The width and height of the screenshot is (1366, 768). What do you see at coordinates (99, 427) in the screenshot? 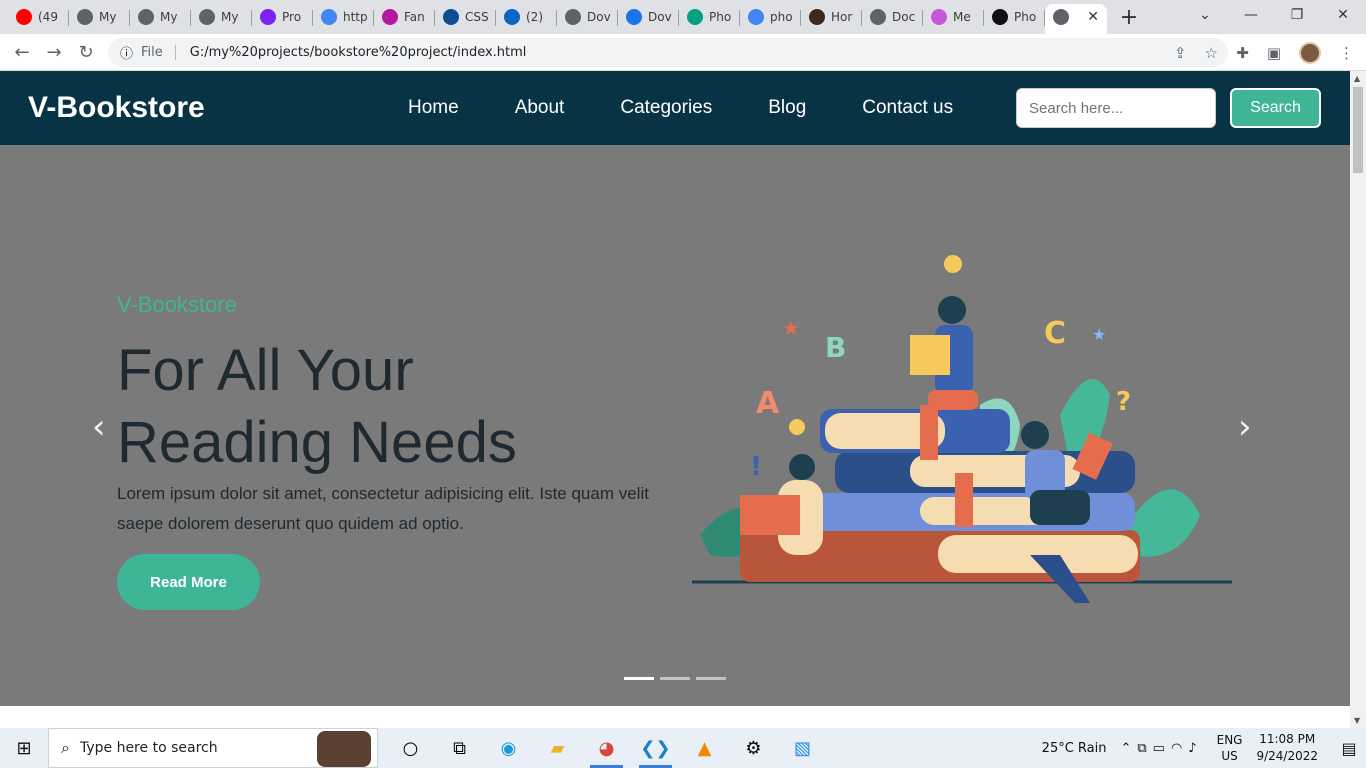
I see `carousel-prev-icon: ‹` at bounding box center [99, 427].